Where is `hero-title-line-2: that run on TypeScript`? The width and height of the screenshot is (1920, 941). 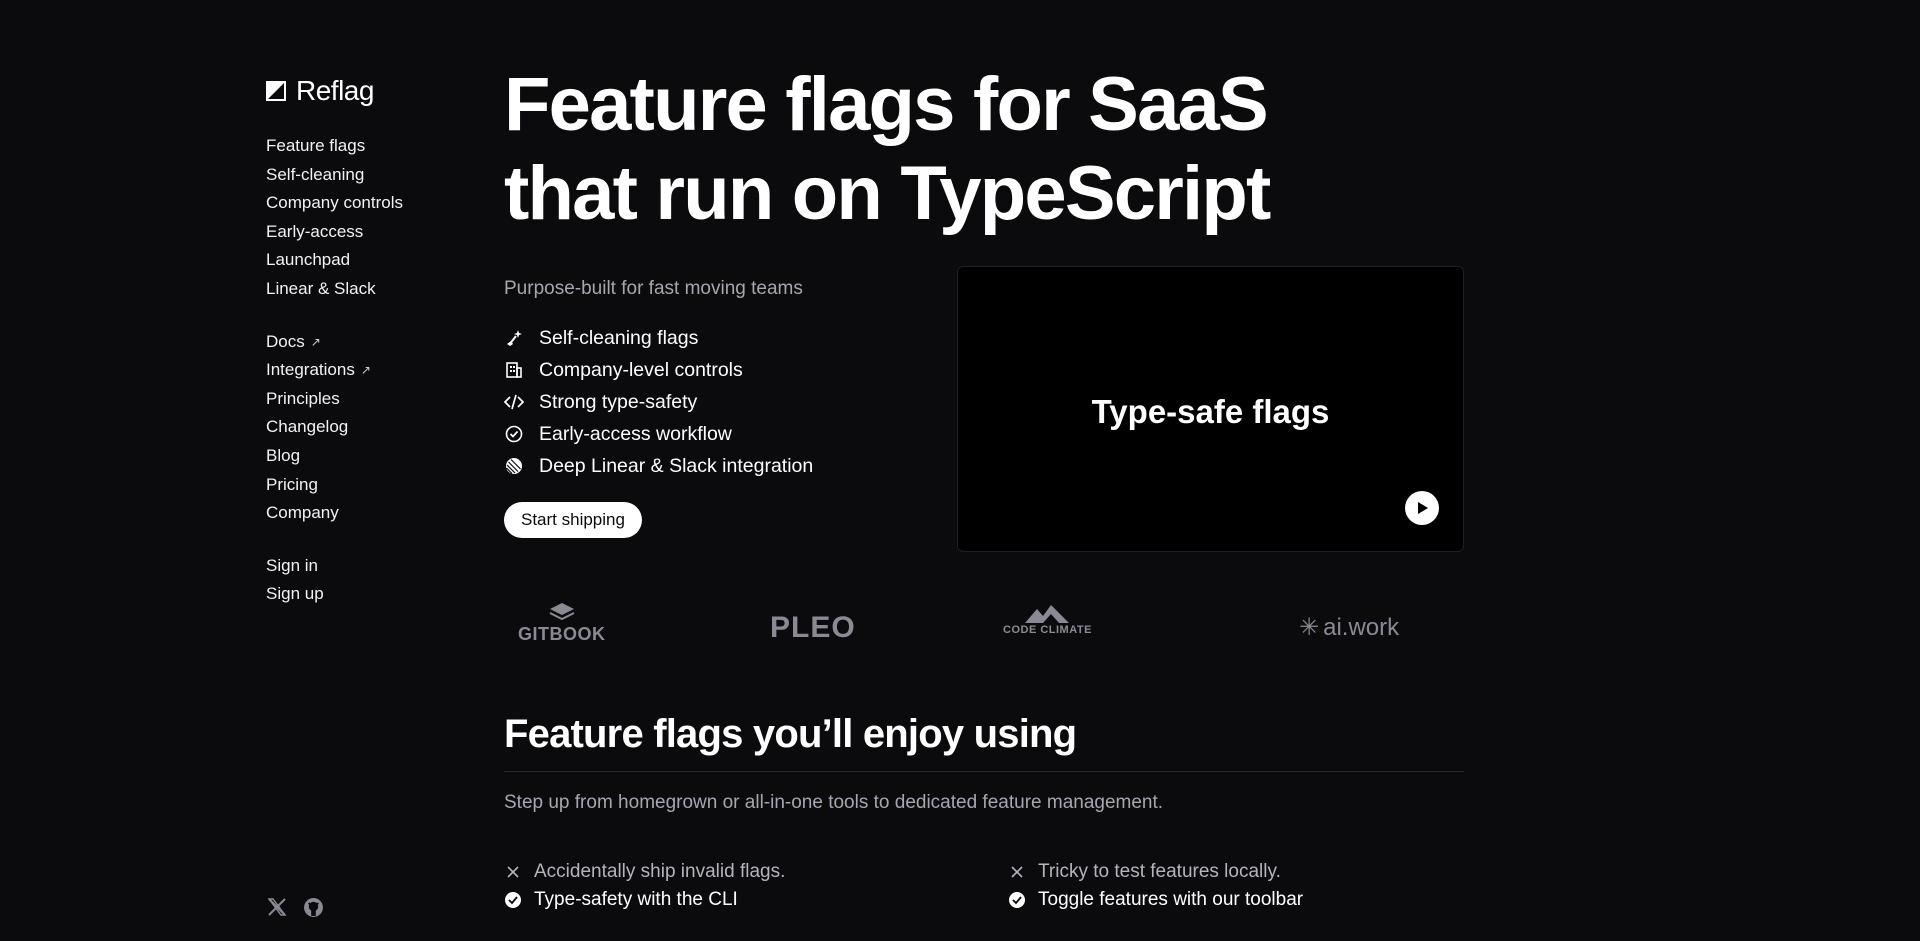 hero-title-line-2: that run on TypeScript is located at coordinates (887, 193).